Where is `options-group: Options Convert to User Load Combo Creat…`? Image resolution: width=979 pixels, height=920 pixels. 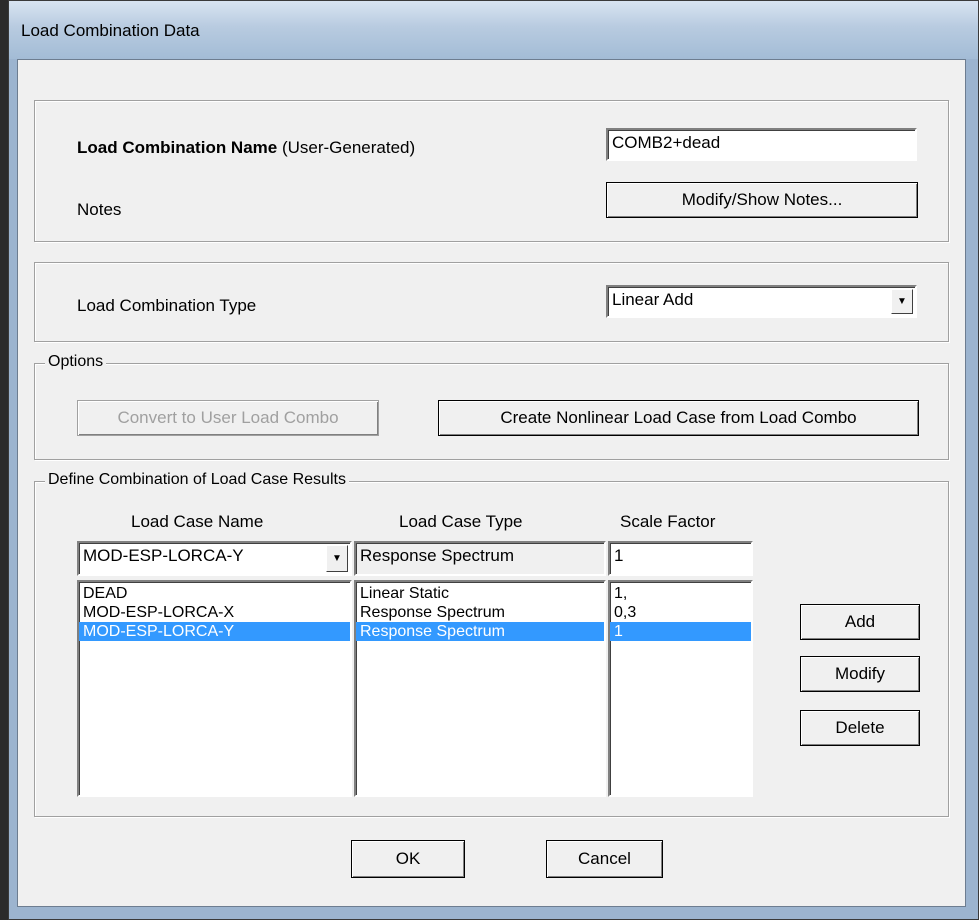 options-group: Options Convert to User Load Combo Creat… is located at coordinates (491, 406).